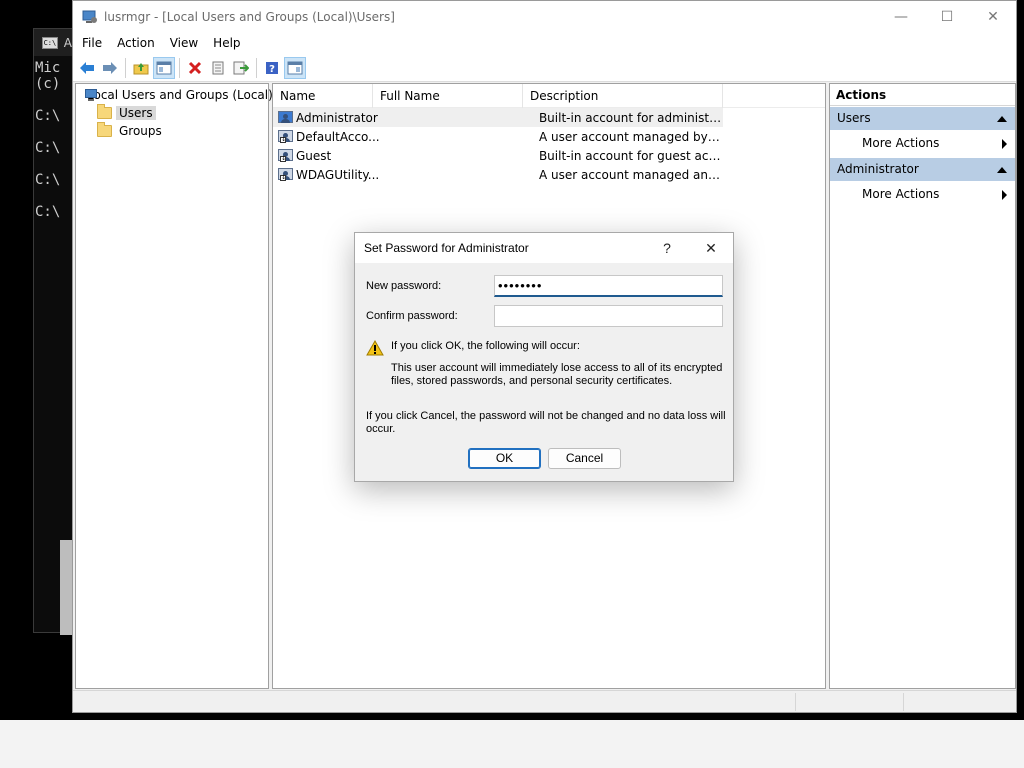  I want to click on tree-item-users: Users, so click(172, 113).